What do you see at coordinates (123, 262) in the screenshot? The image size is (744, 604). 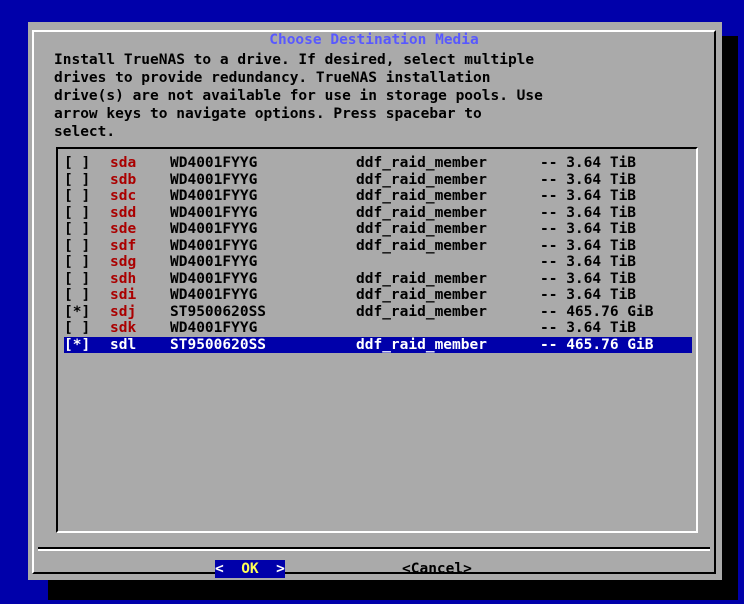 I see `drive-device: sdg` at bounding box center [123, 262].